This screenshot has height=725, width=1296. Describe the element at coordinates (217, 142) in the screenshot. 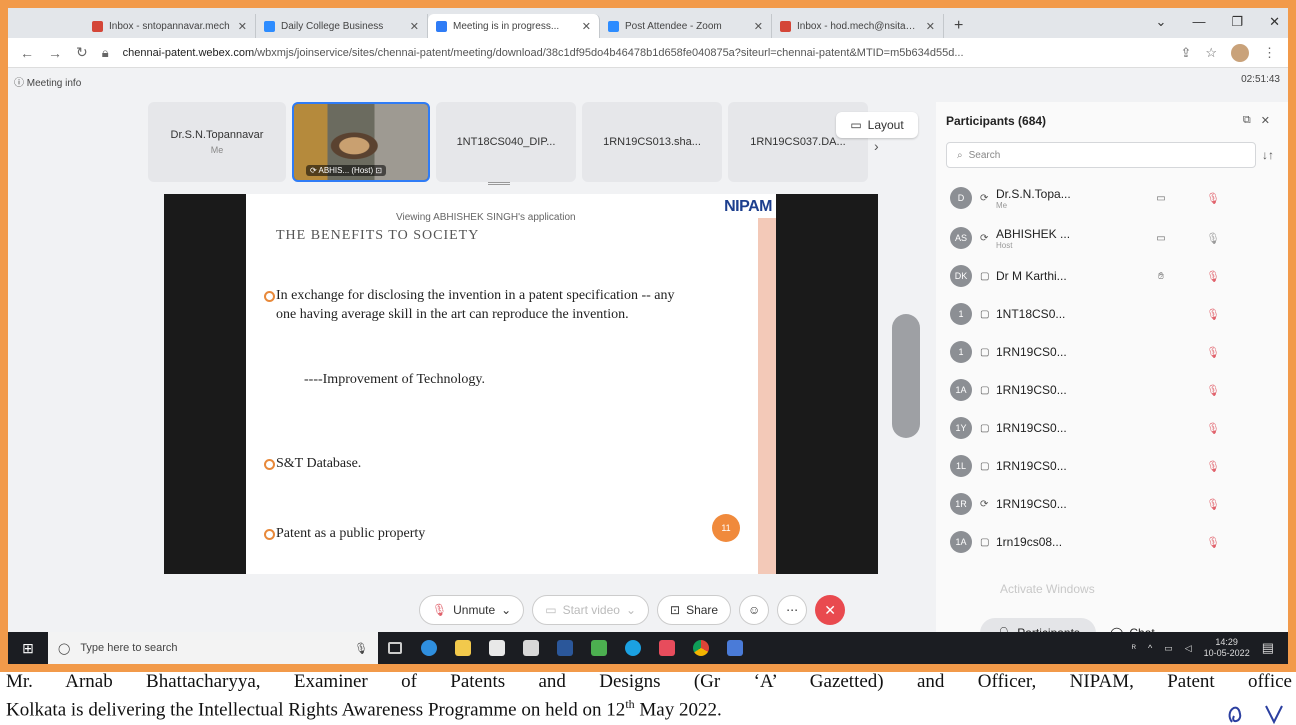

I see `self-thumbnail: Dr.S.N.Topannavar Me` at that location.